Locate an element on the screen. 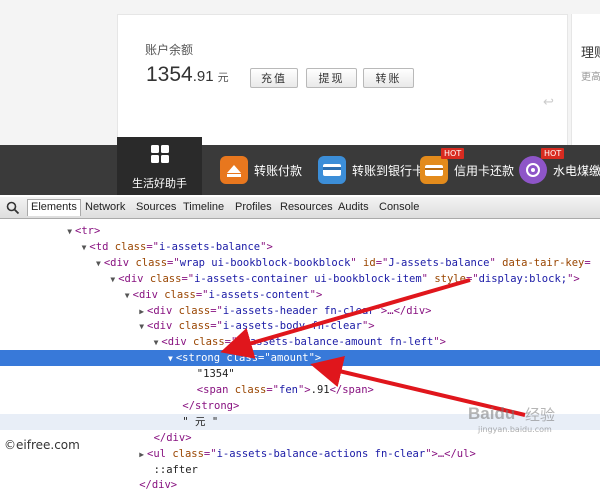  dom-token: </div> is located at coordinates (158, 485).